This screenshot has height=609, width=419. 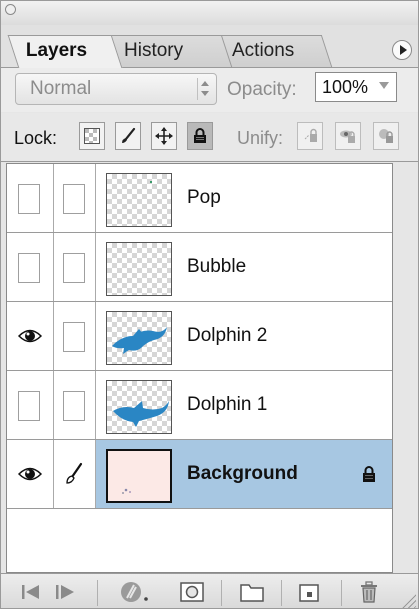 What do you see at coordinates (92, 136) in the screenshot?
I see `lock-transparency-icon` at bounding box center [92, 136].